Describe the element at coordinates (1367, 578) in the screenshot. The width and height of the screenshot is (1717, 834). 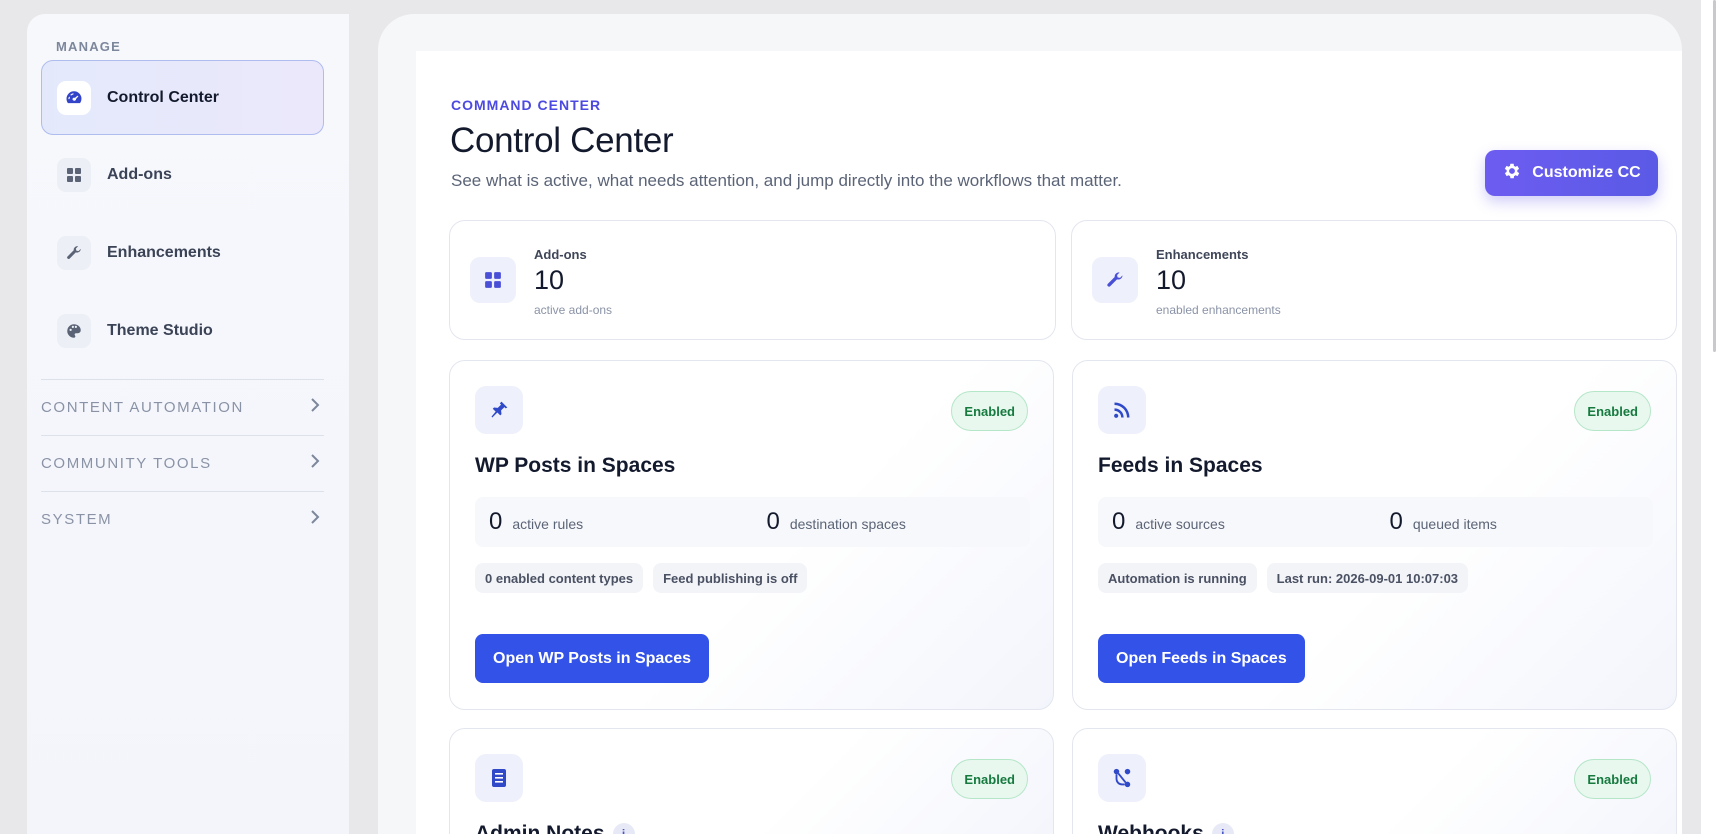
I see `info-pill: Last run: 2026-09-01 10:07:03` at that location.